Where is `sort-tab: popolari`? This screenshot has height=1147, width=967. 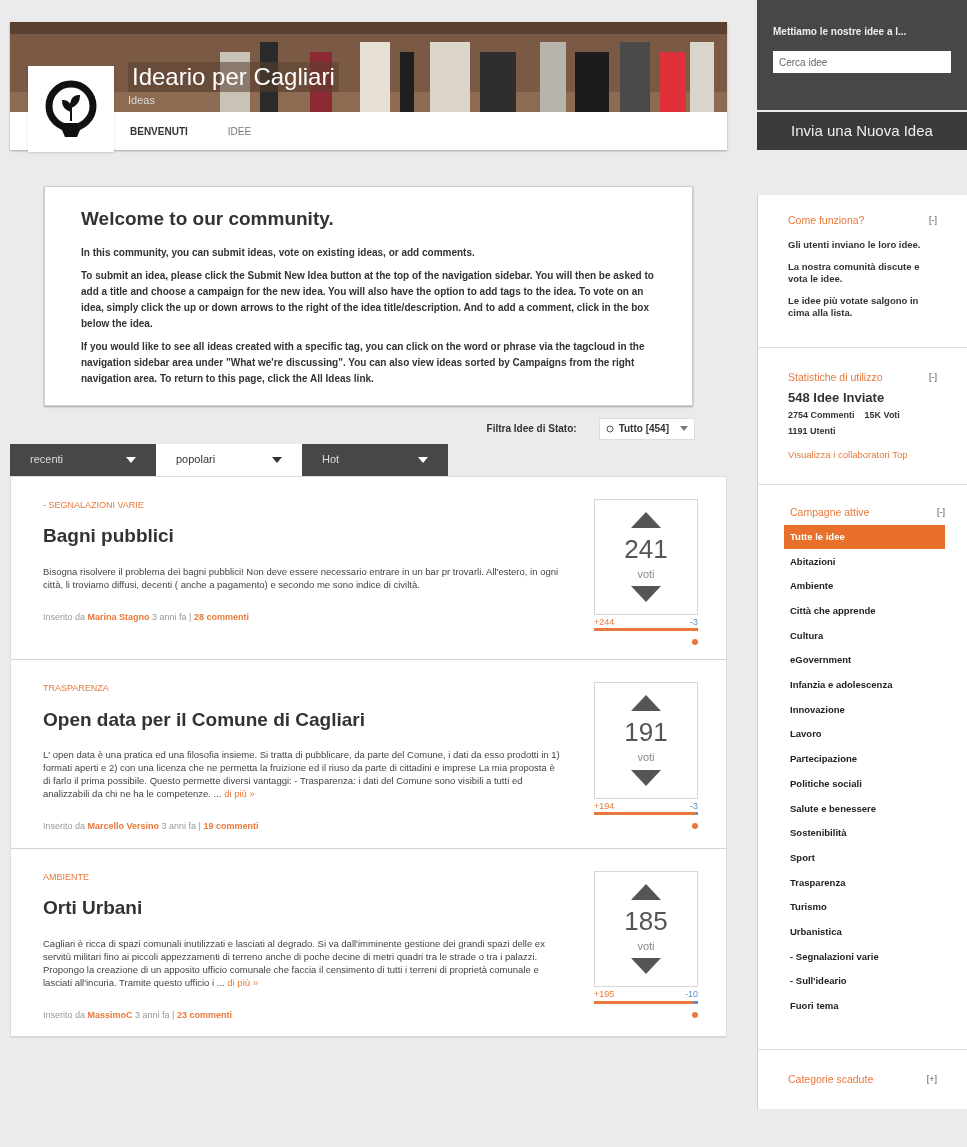
sort-tab: popolari is located at coordinates (229, 459).